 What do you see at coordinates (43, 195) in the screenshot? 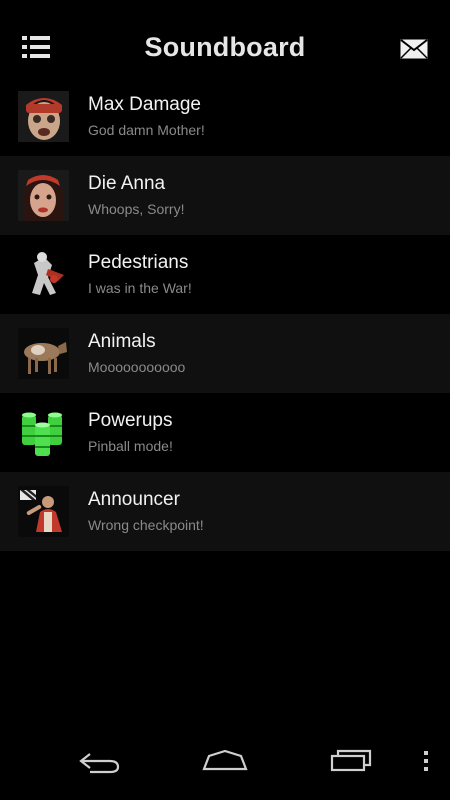
I see `die-anna-avatar-icon` at bounding box center [43, 195].